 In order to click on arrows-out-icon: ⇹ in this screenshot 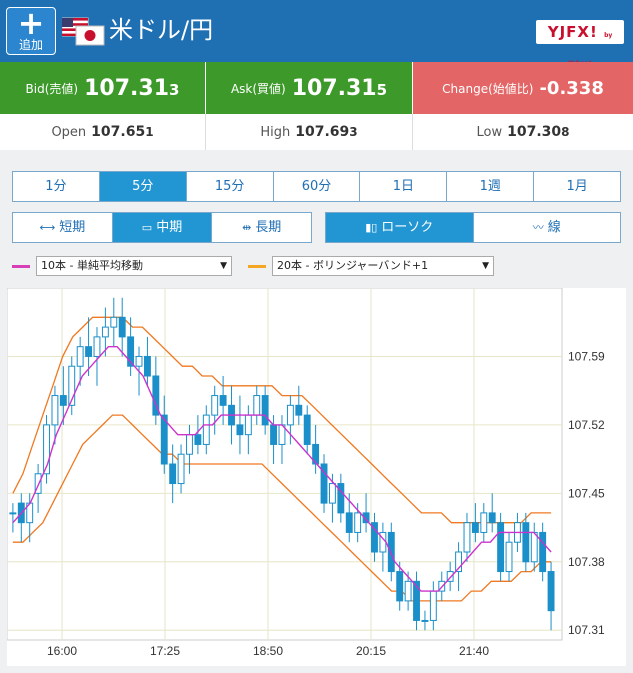, I will do `click(247, 227)`.